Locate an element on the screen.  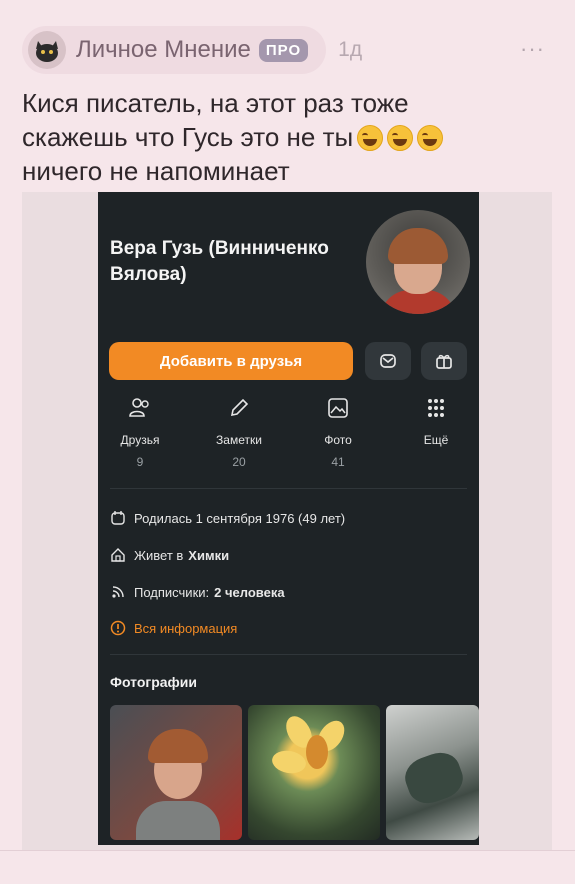
info-icon is located at coordinates (118, 628).